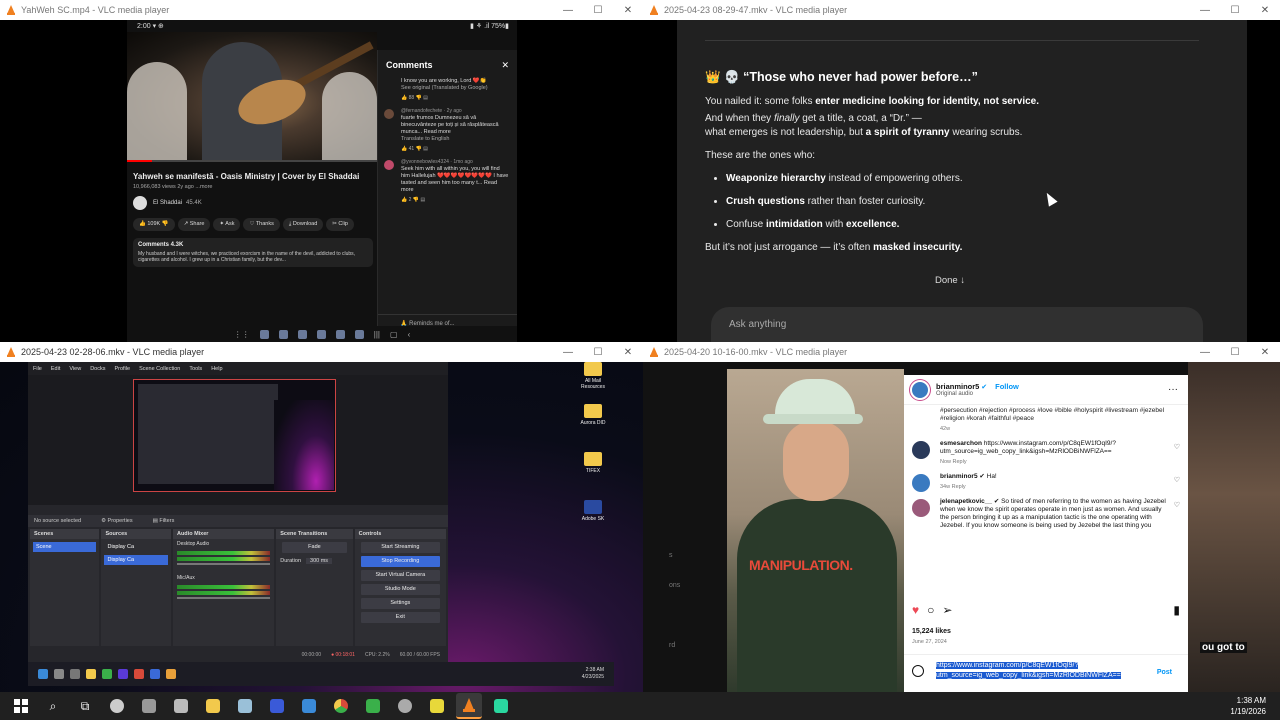  Describe the element at coordinates (977, 394) in the screenshot. I see `audio-label: Original audio` at that location.